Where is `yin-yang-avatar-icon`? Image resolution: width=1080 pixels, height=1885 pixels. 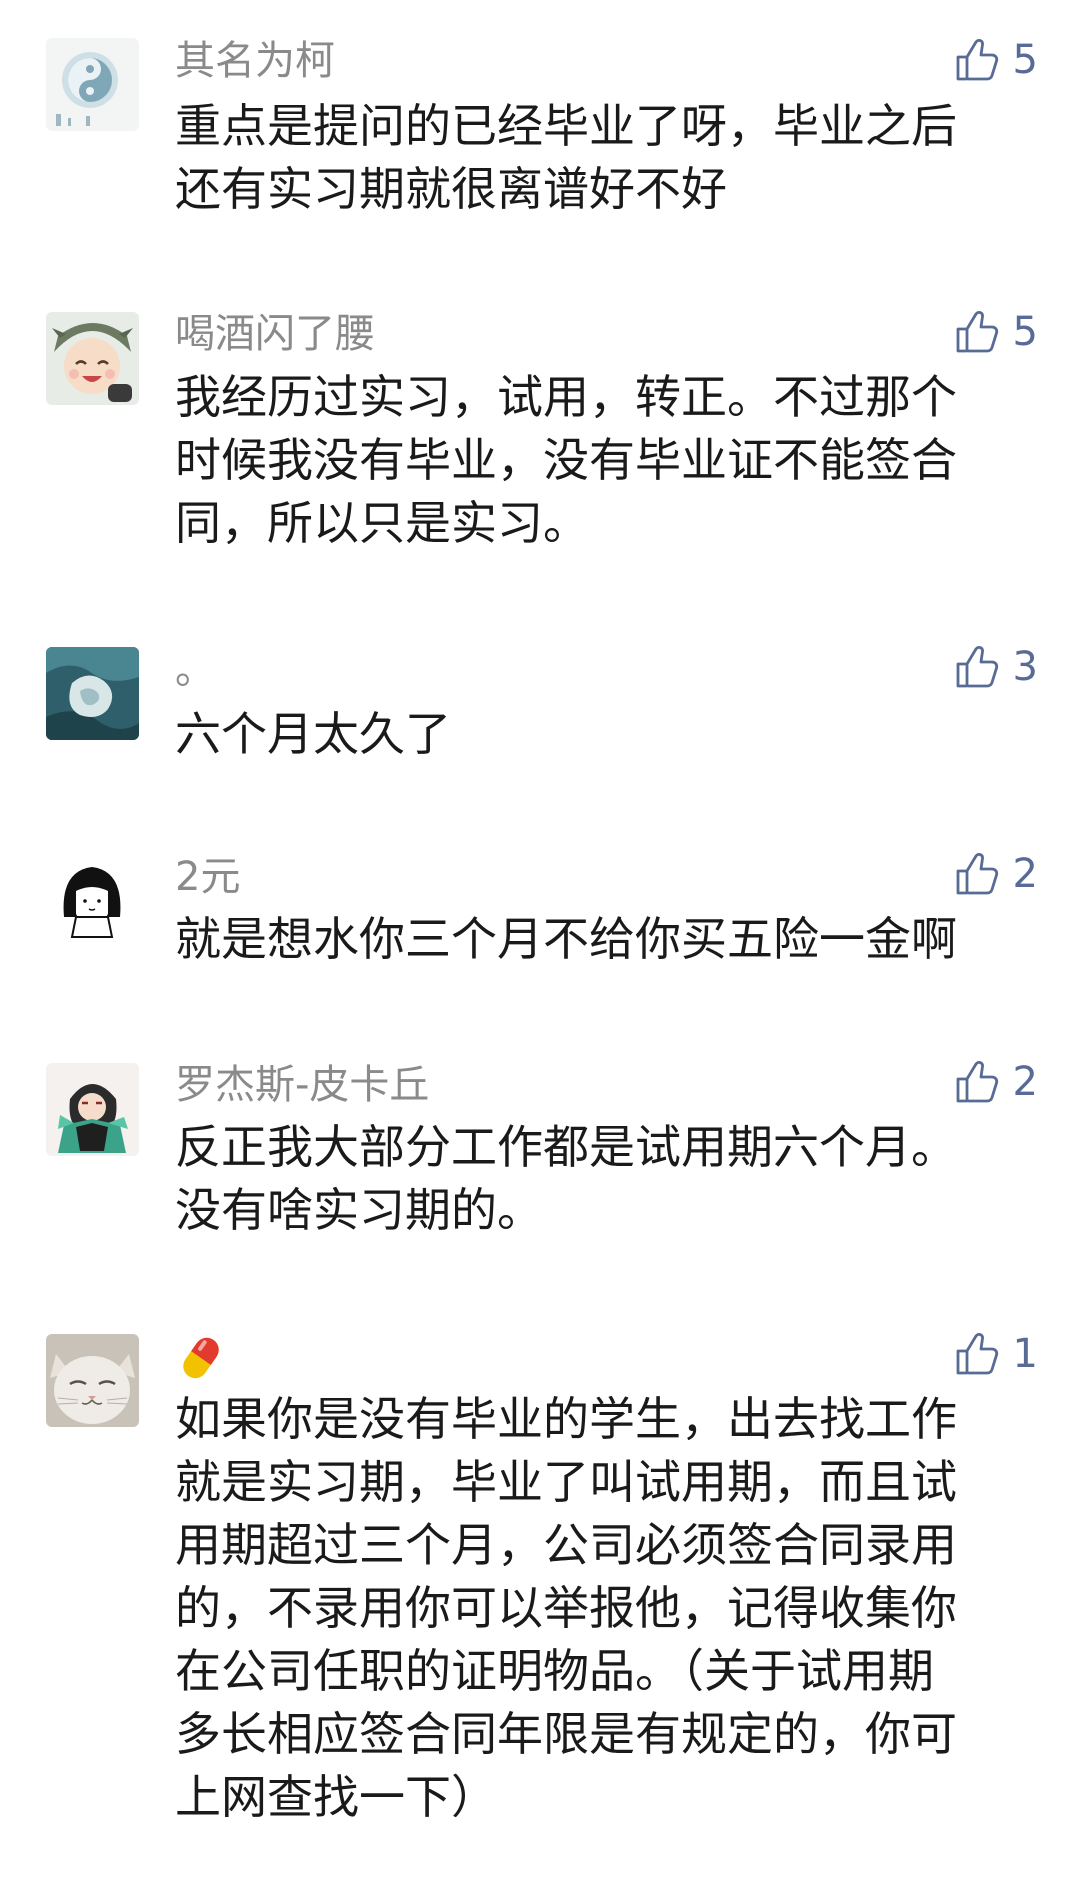 yin-yang-avatar-icon is located at coordinates (92, 84).